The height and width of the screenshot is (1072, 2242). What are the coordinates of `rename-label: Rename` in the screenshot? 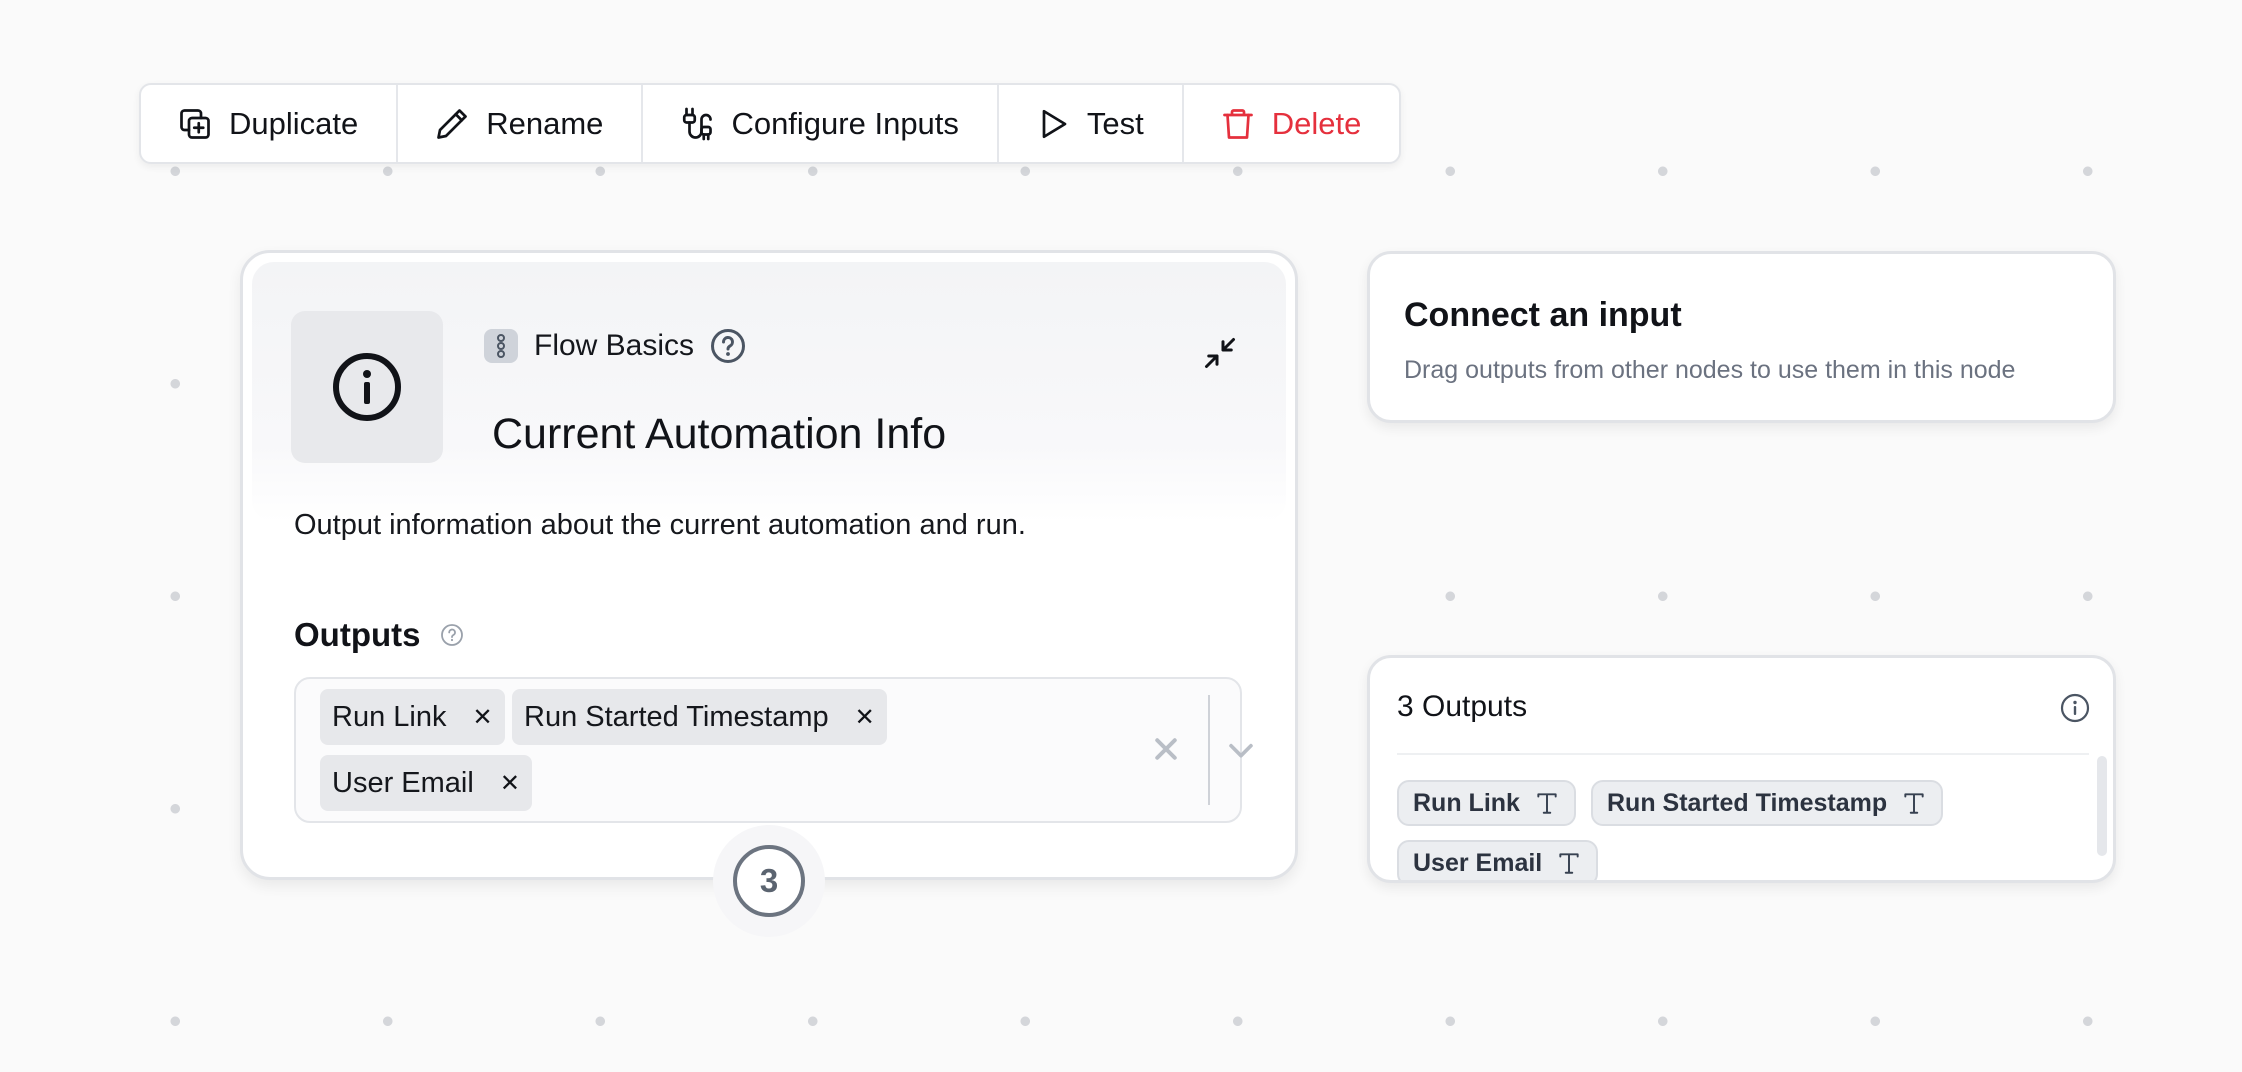 It's located at (545, 123).